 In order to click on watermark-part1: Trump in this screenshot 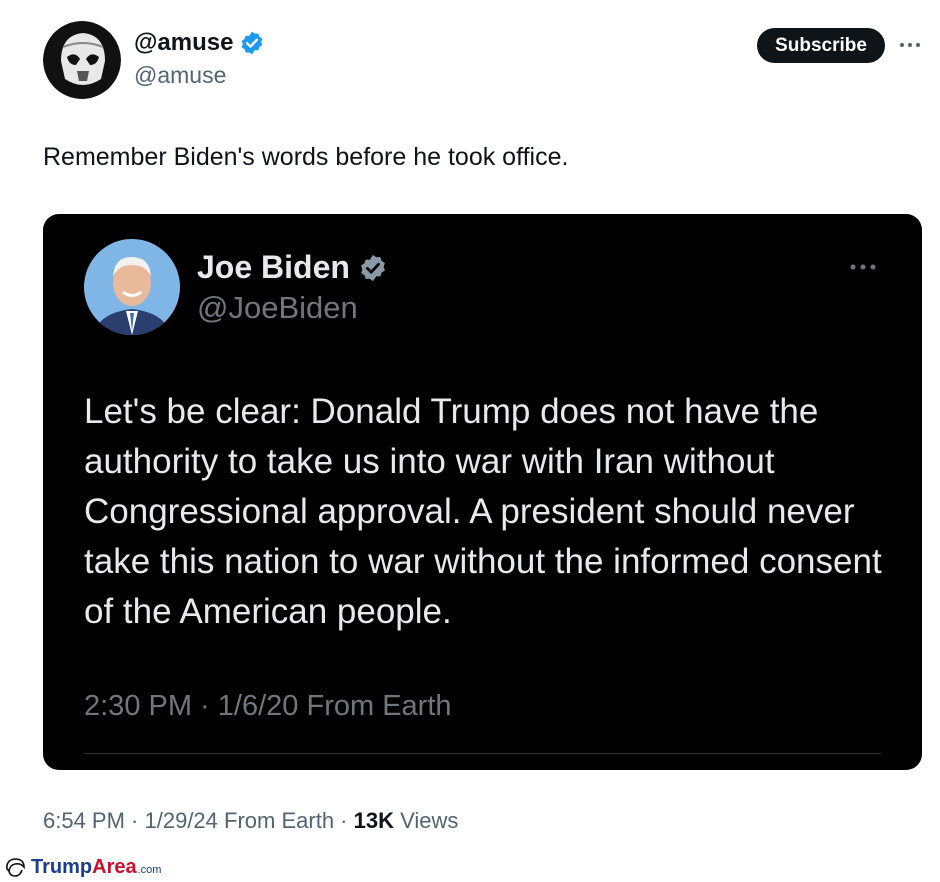, I will do `click(62, 866)`.